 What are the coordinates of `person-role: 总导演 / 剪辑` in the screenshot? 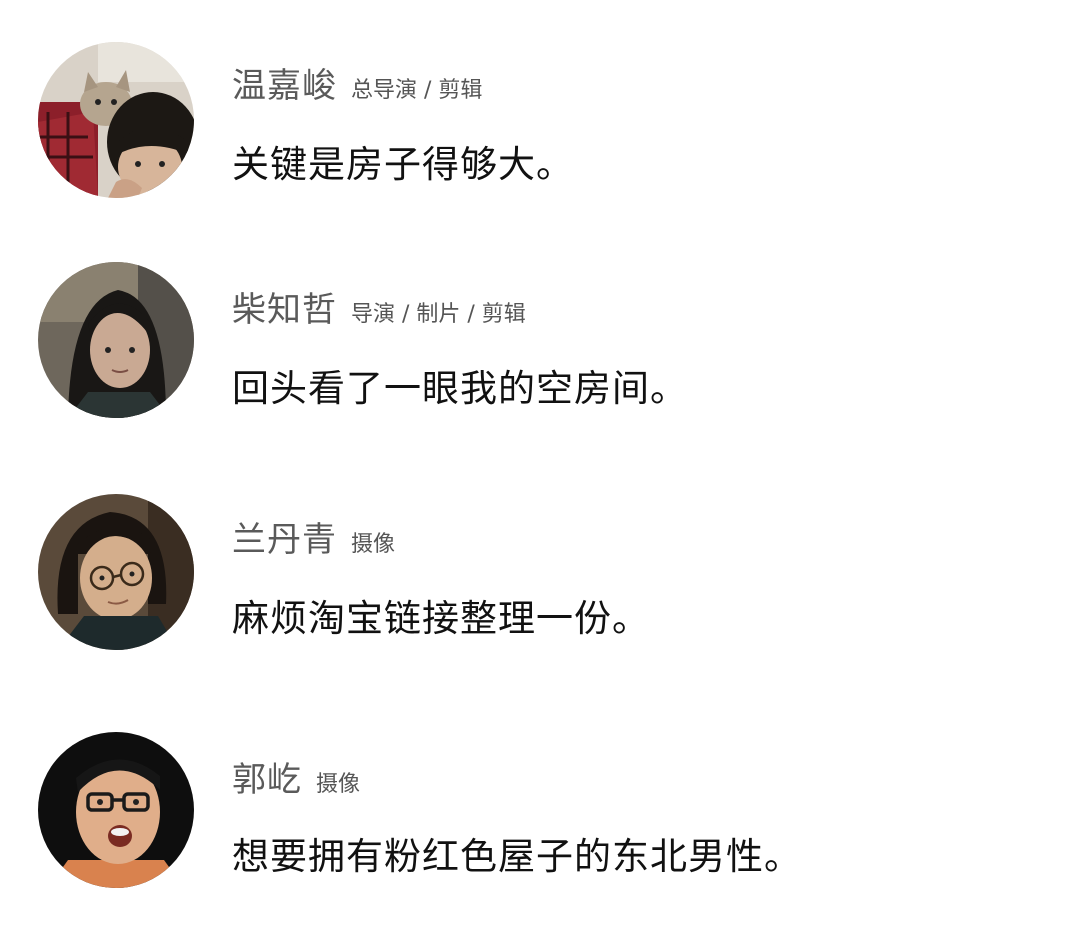 It's located at (417, 90).